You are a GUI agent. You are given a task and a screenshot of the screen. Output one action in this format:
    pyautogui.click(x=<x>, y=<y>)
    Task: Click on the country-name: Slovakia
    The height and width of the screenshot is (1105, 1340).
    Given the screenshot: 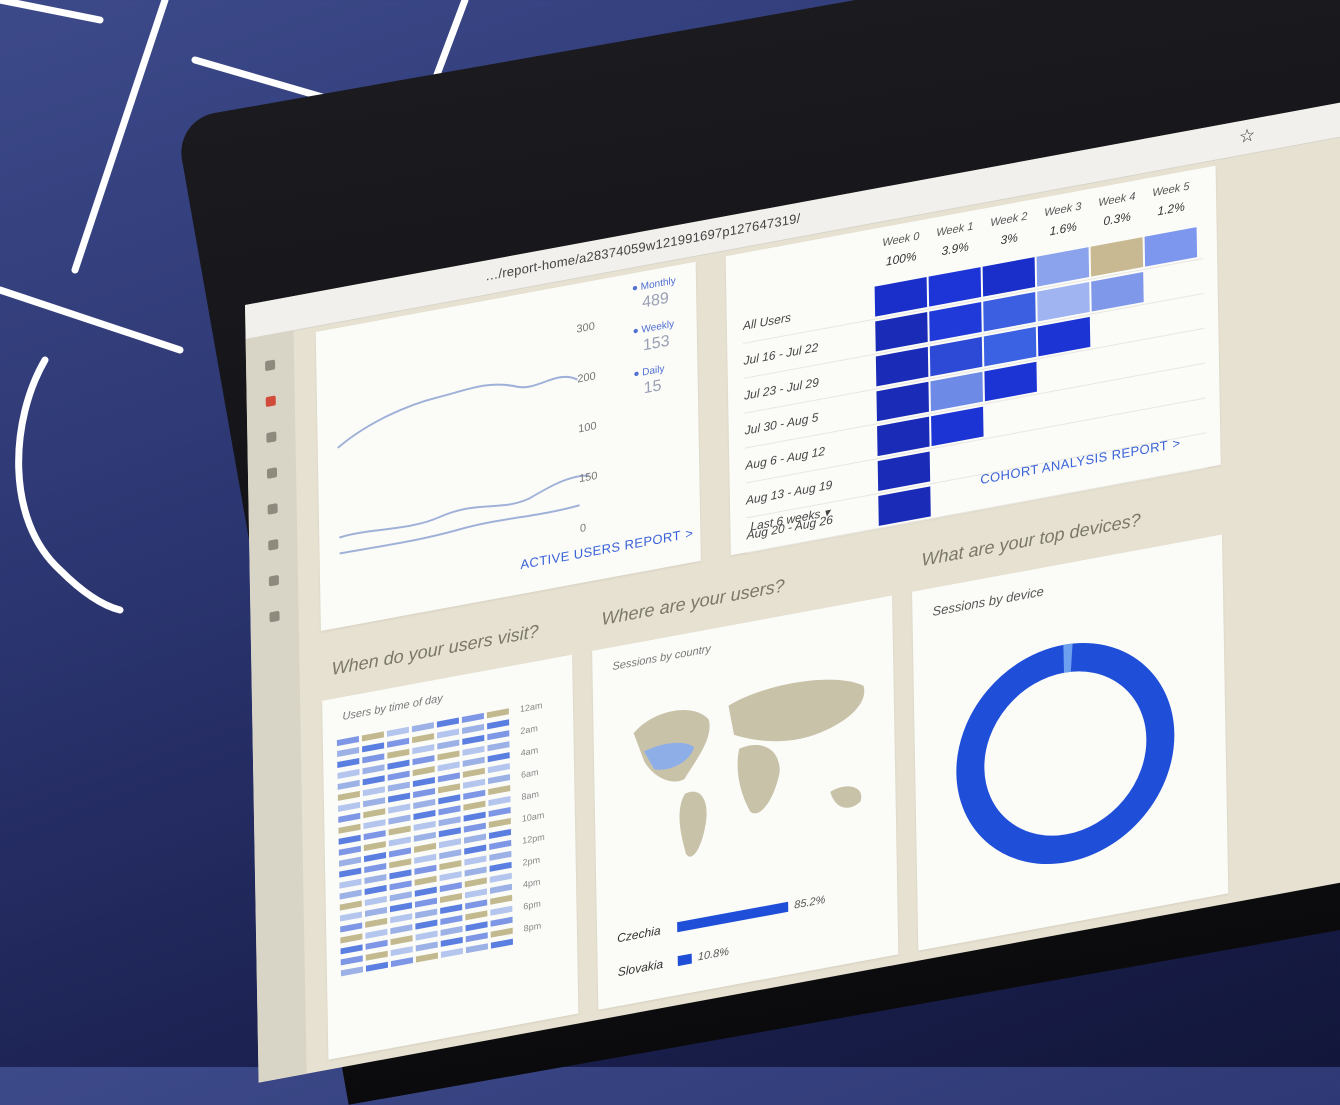 What is the action you would take?
    pyautogui.click(x=640, y=968)
    